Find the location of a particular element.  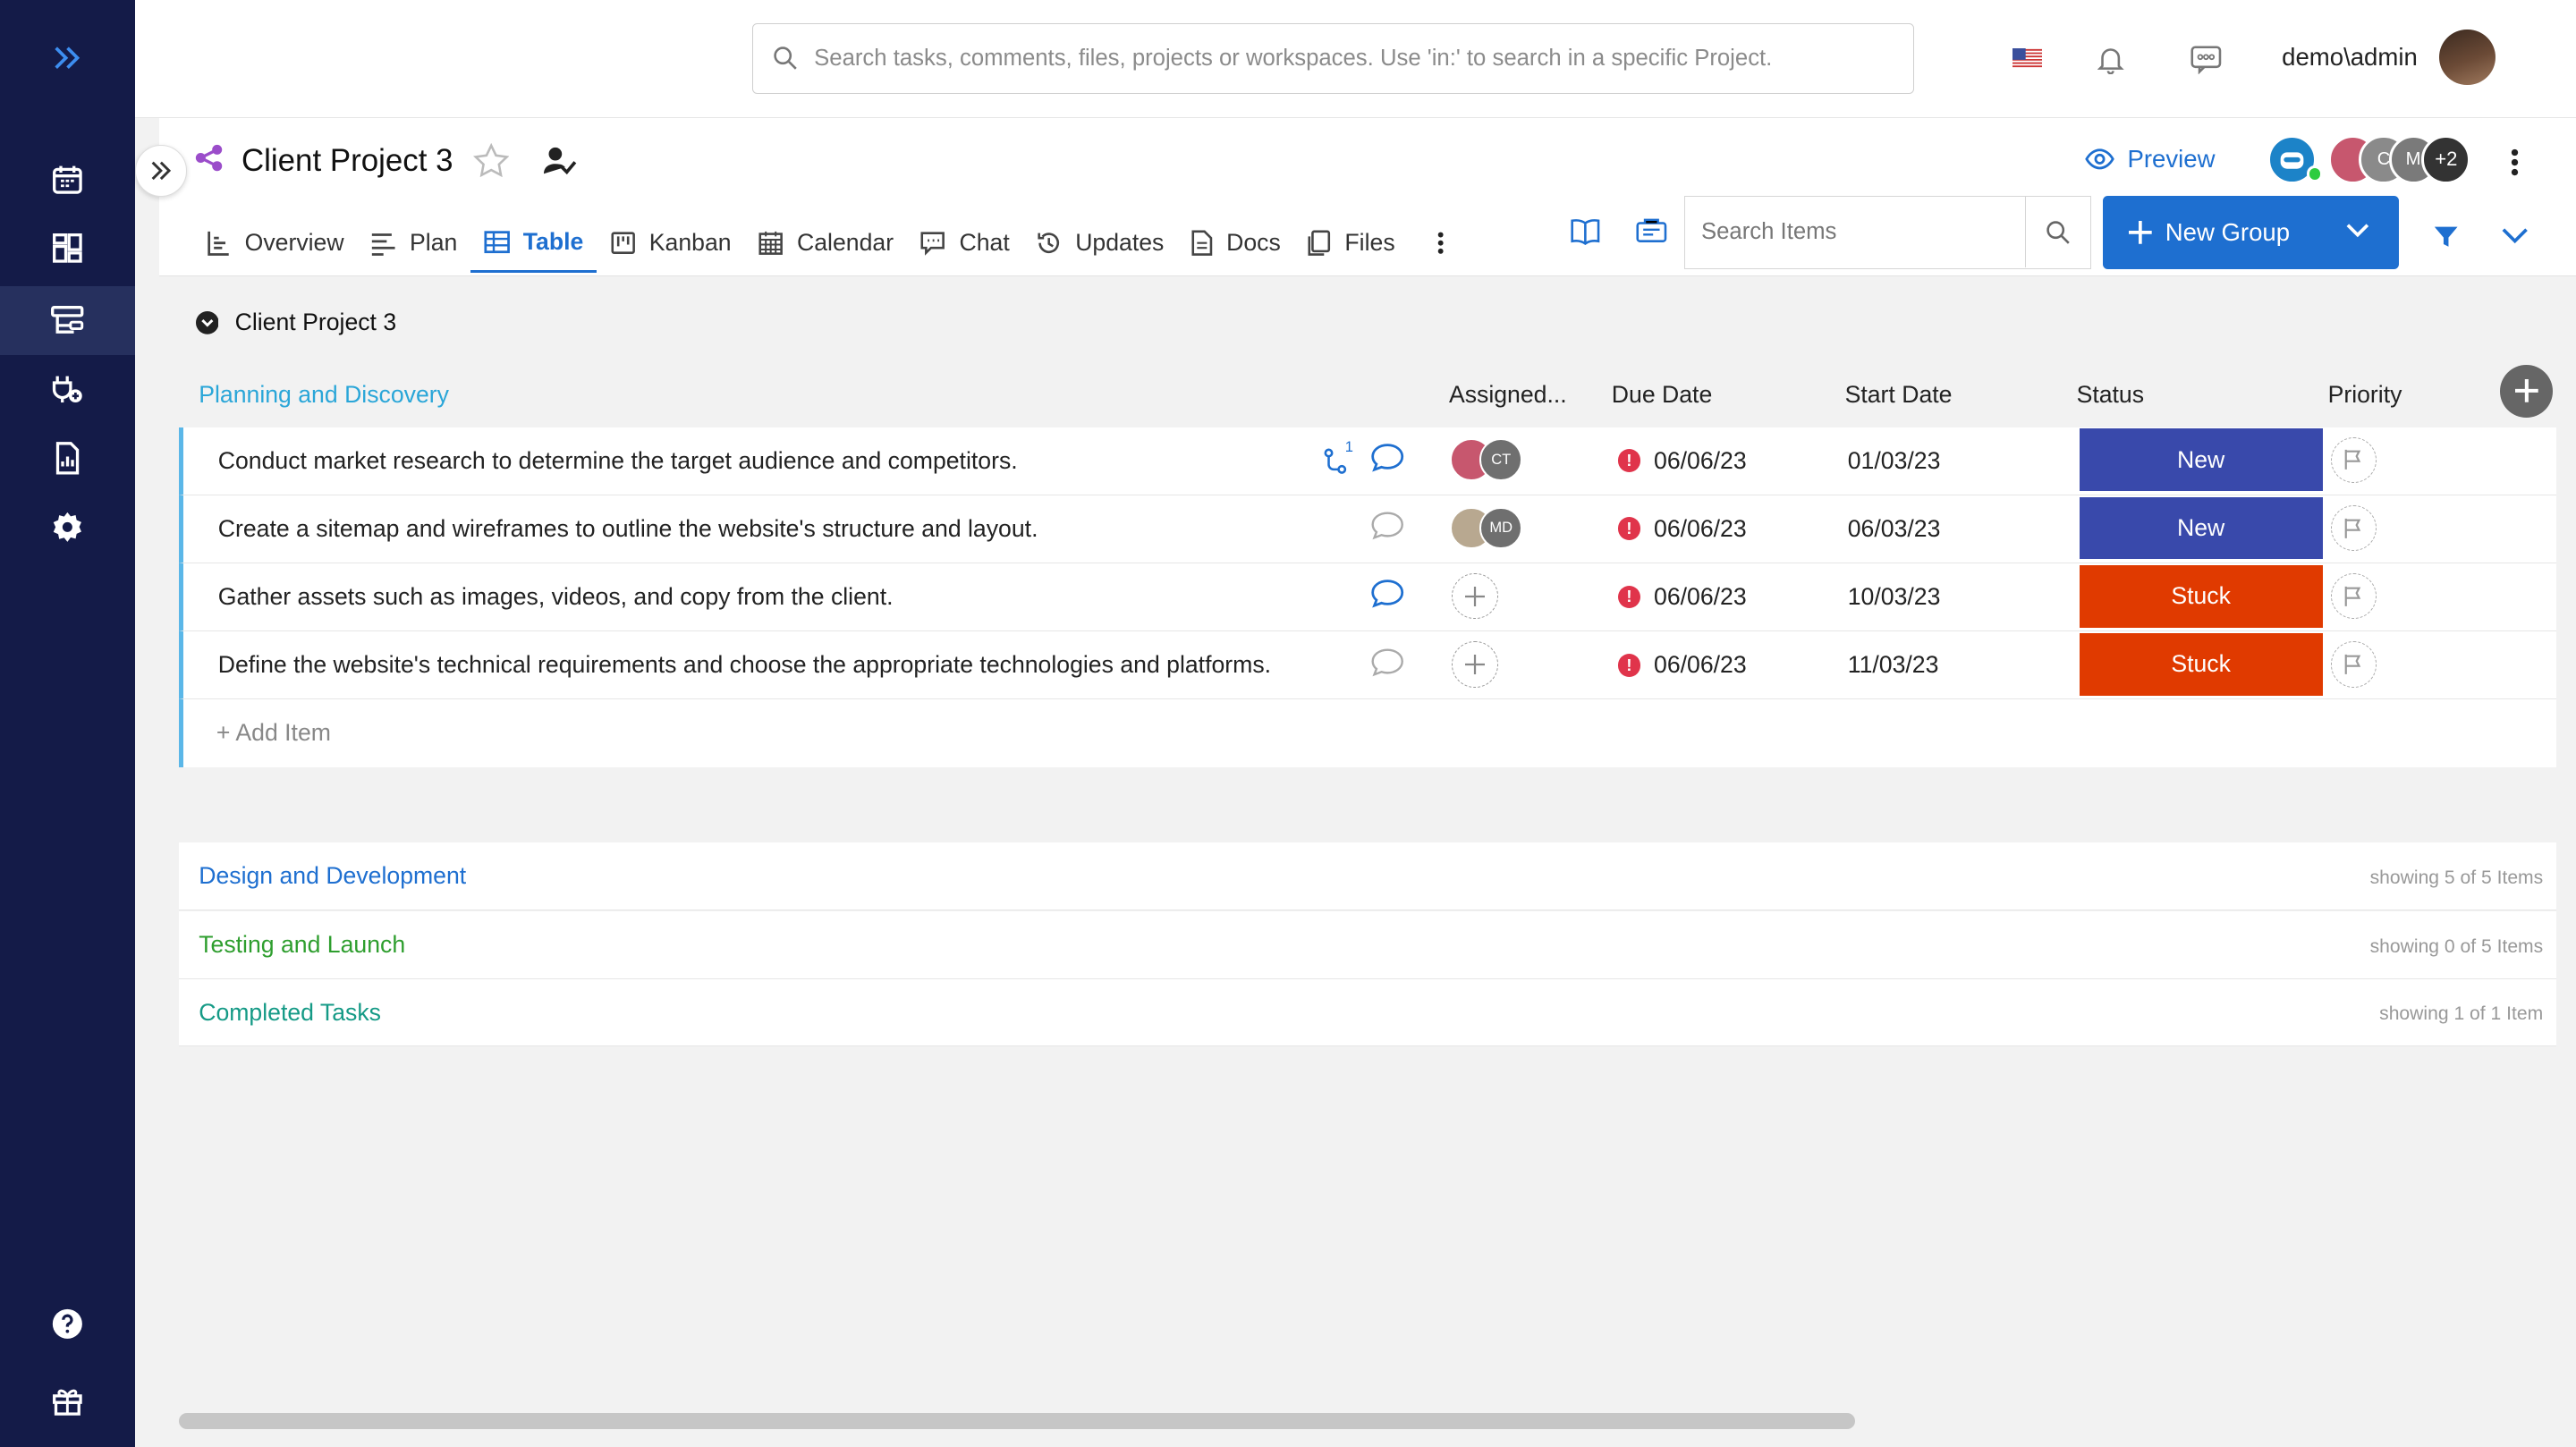

column-status: Status is located at coordinates (2110, 395).